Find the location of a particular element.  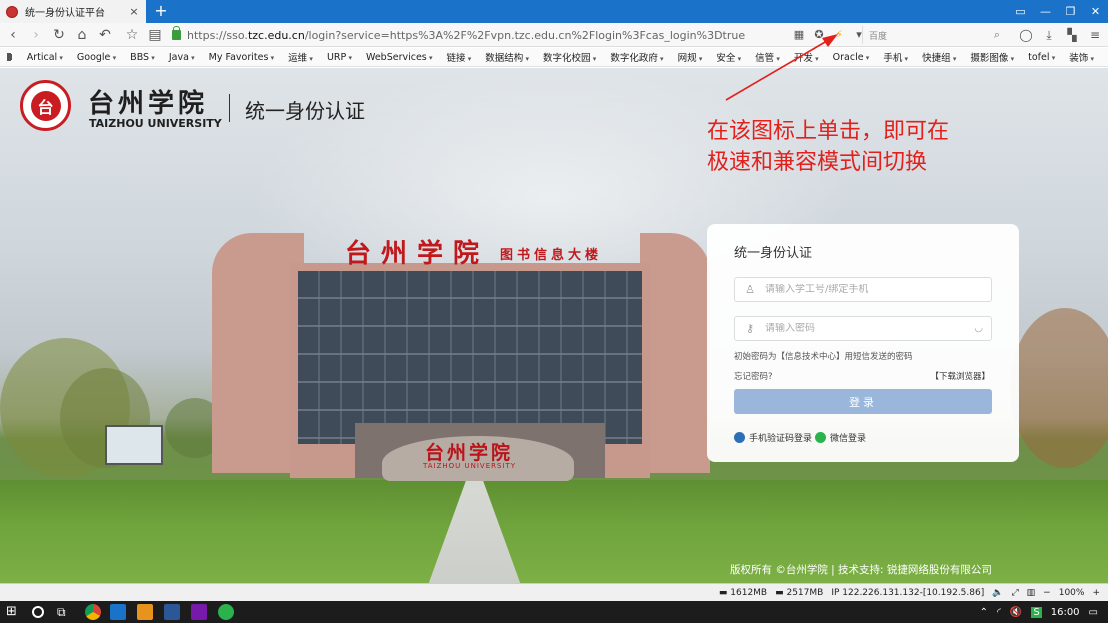

name-stone-subtitle: TAIZHOU UNIVERSITY is located at coordinates (470, 466).